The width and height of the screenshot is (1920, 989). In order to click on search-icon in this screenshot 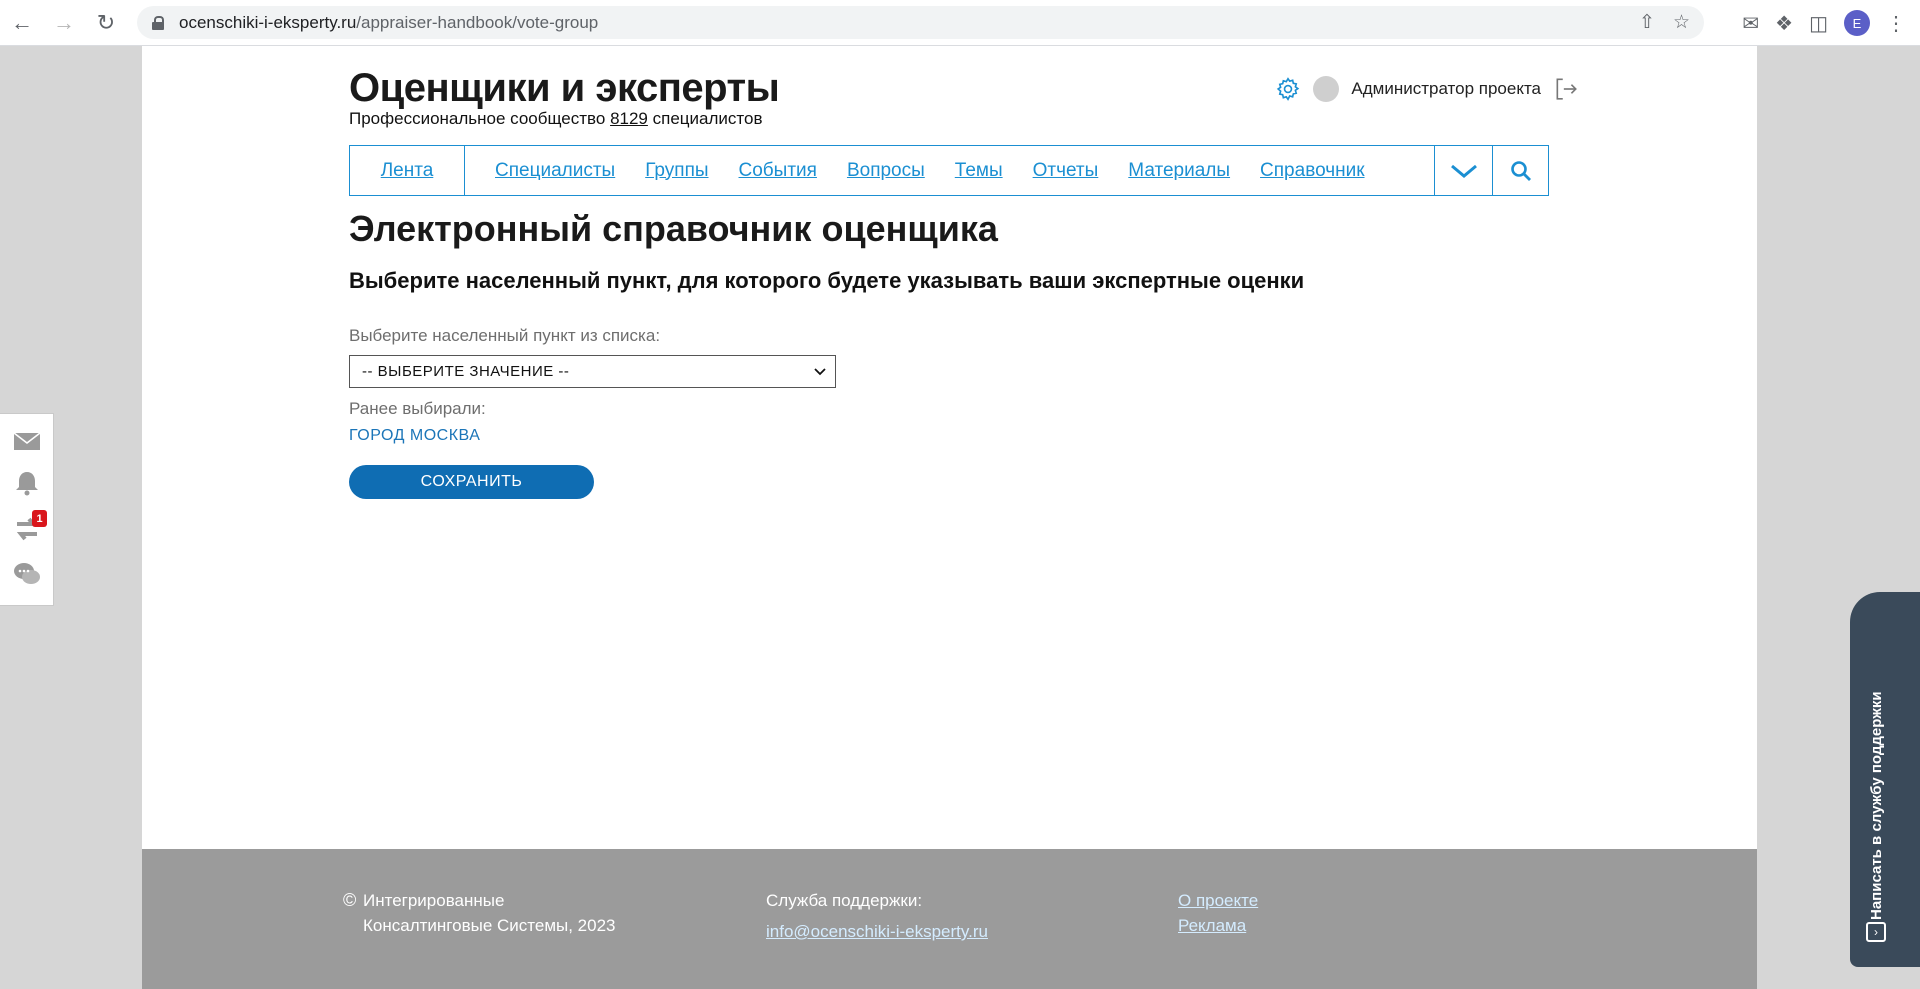, I will do `click(1520, 170)`.